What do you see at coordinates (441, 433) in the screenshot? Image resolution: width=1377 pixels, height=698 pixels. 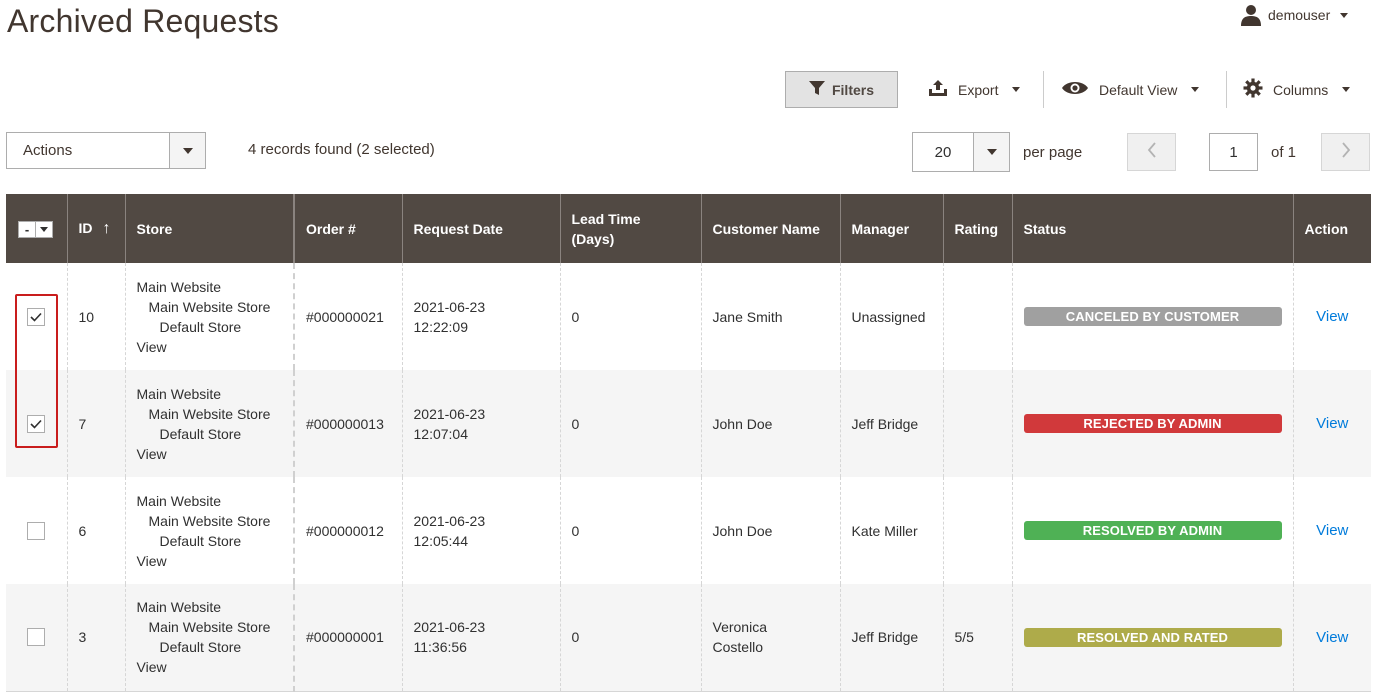 I see `request-time: 12:07:04` at bounding box center [441, 433].